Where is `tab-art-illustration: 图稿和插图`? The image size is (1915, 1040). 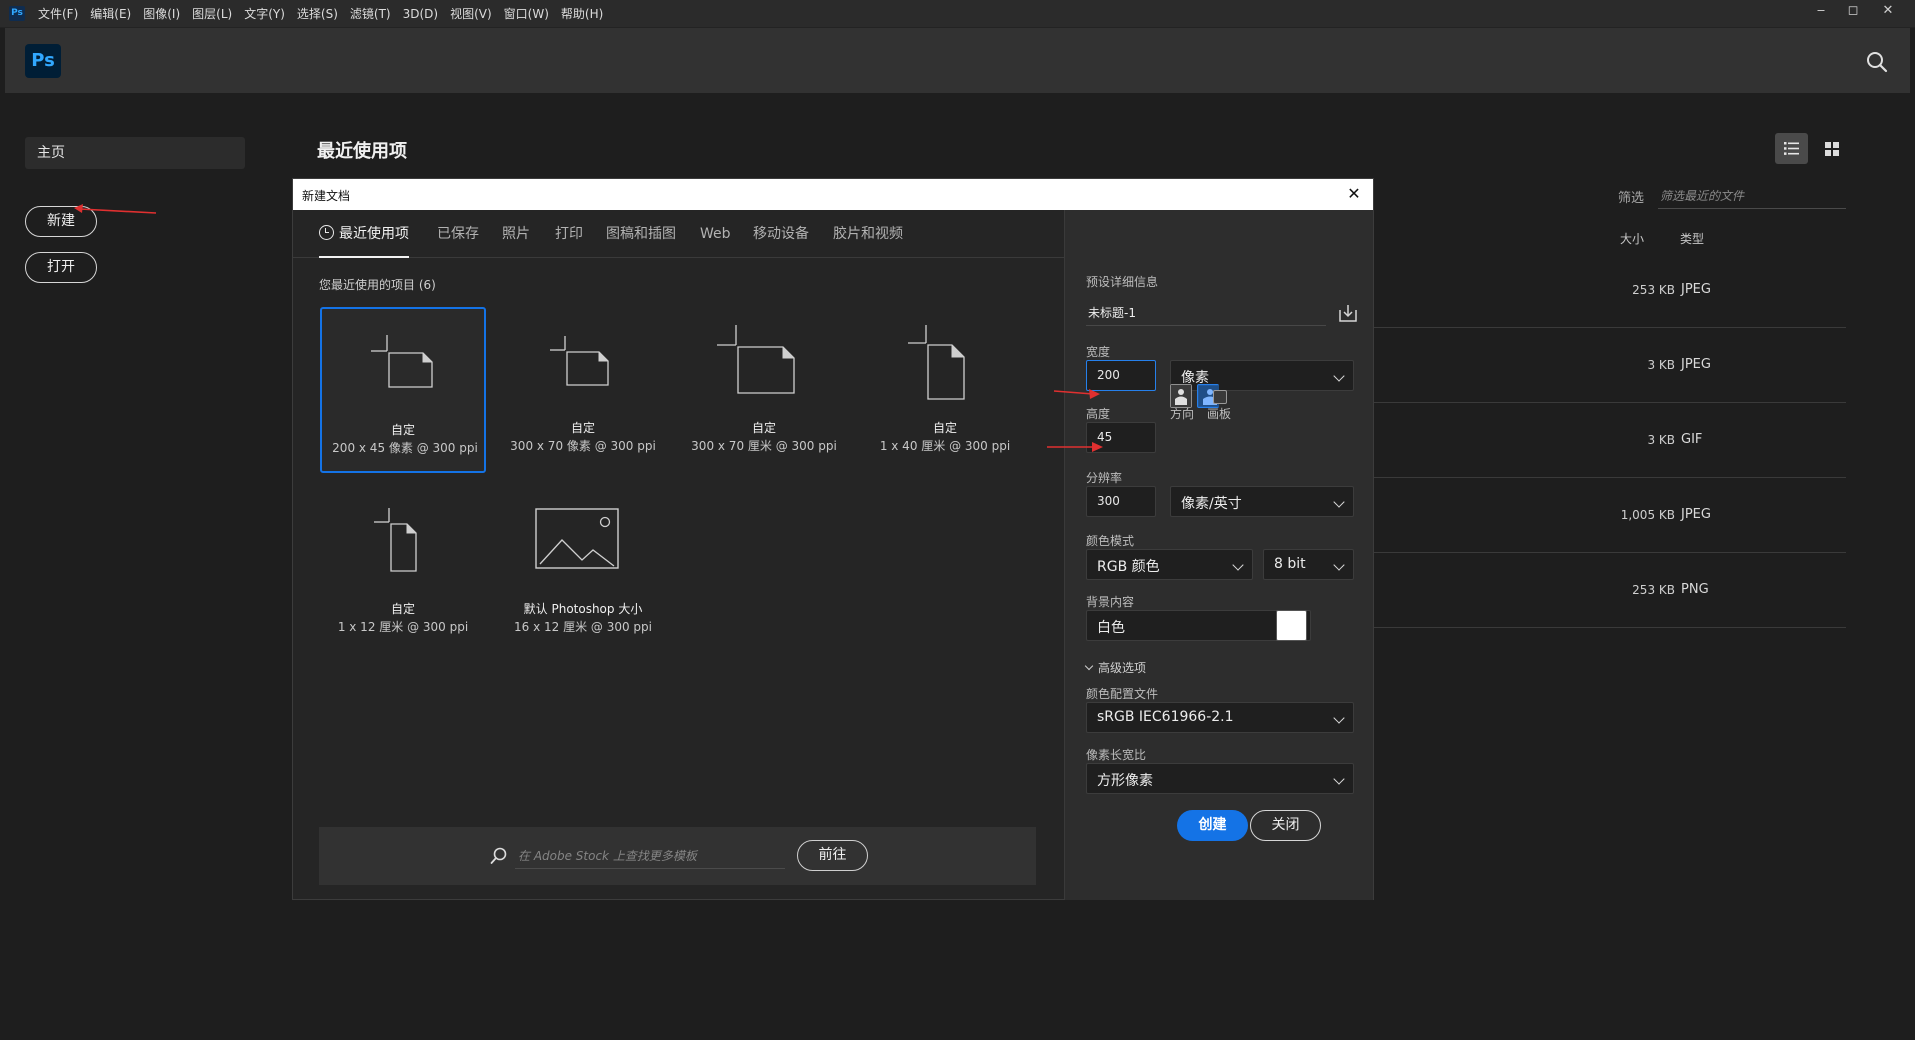 tab-art-illustration: 图稿和插图 is located at coordinates (641, 234).